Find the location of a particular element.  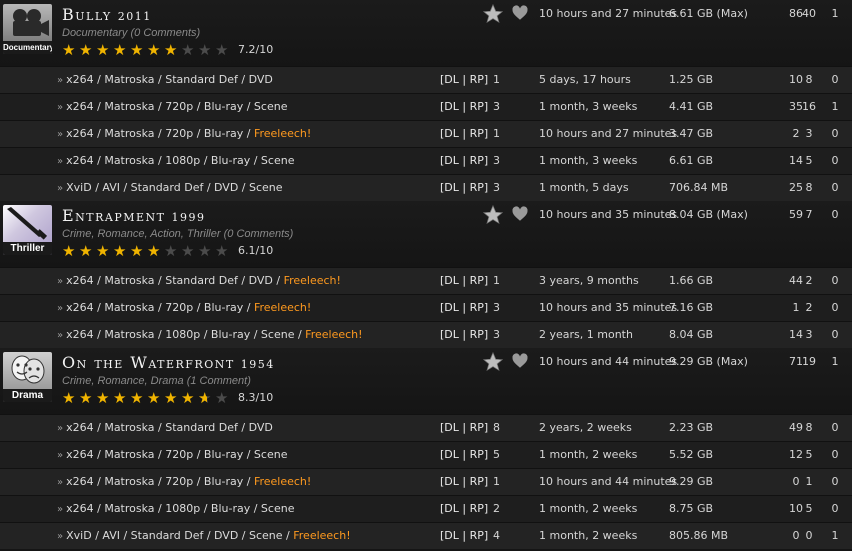

tag-list: Crime, Romance, Drama is located at coordinates (123, 381).